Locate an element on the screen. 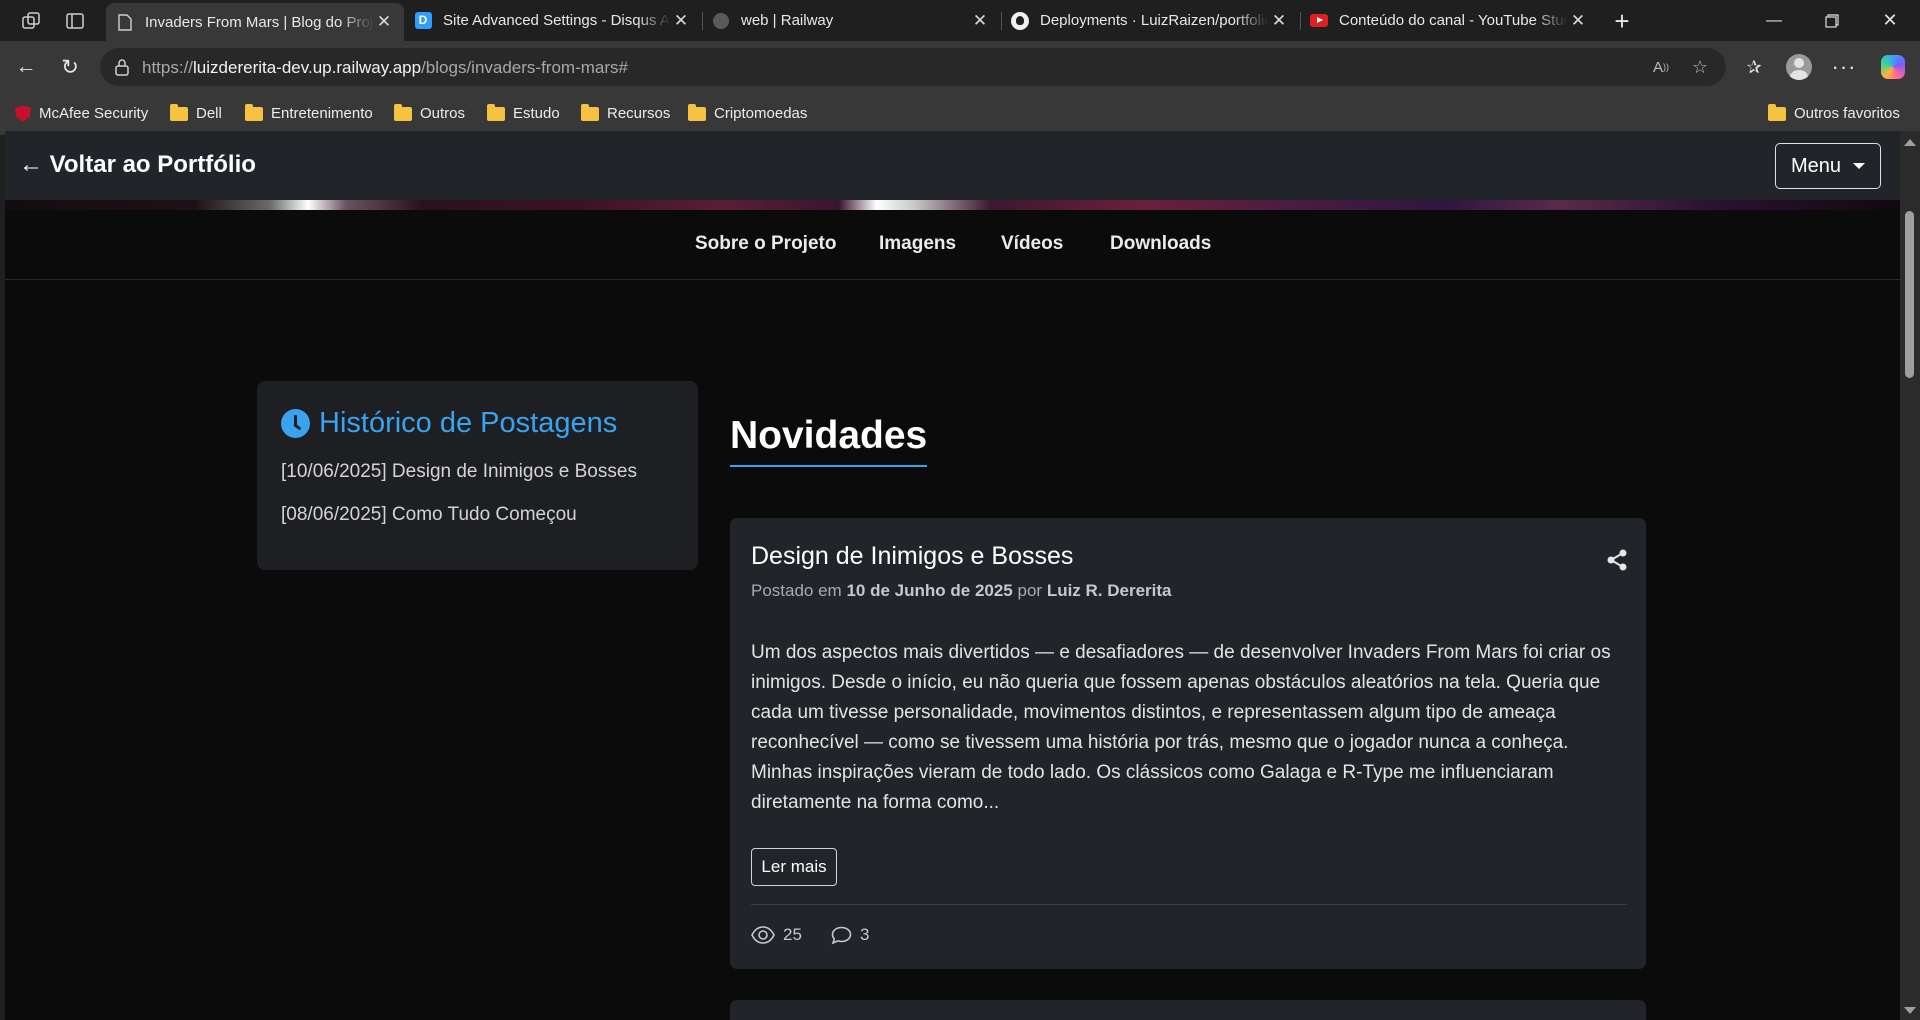 The image size is (1920, 1020). more-options-icon: ··· is located at coordinates (1844, 67).